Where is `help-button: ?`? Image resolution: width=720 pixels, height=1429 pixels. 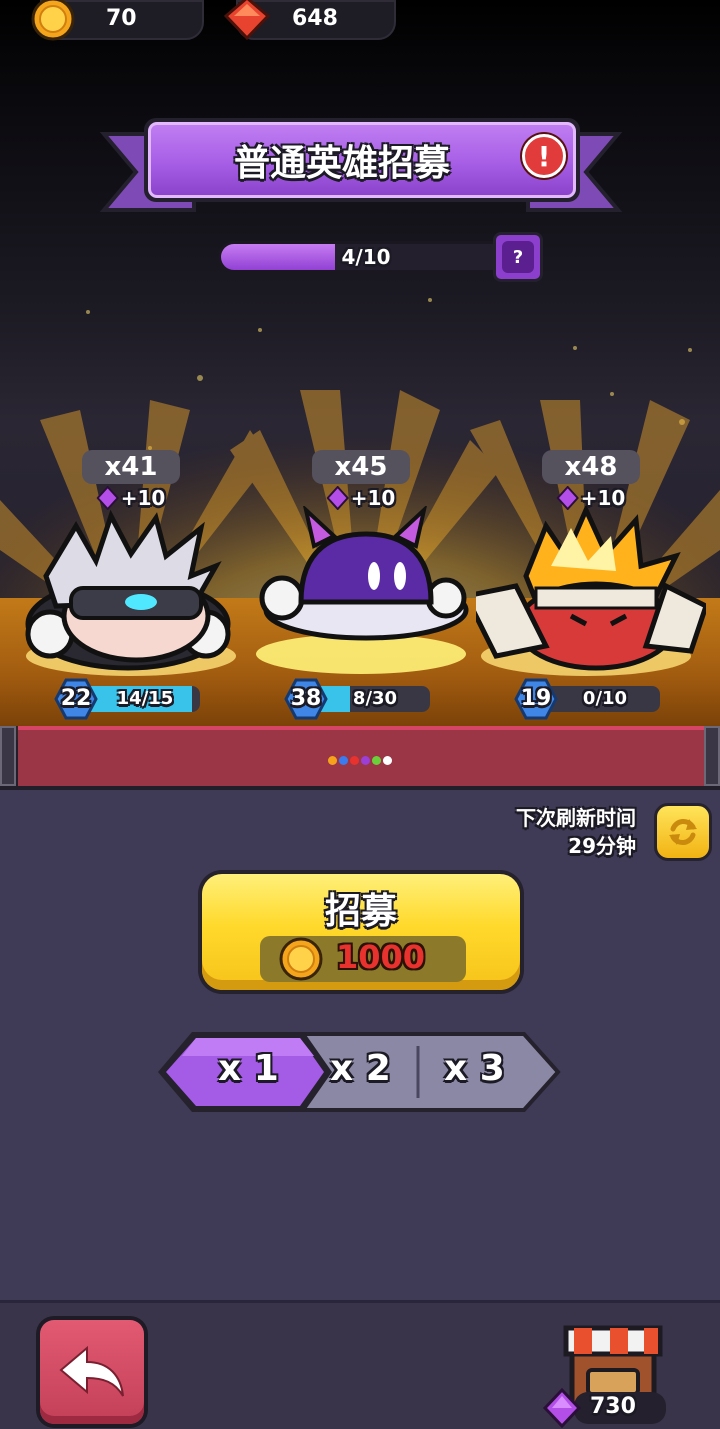
help-button: ? is located at coordinates (518, 257).